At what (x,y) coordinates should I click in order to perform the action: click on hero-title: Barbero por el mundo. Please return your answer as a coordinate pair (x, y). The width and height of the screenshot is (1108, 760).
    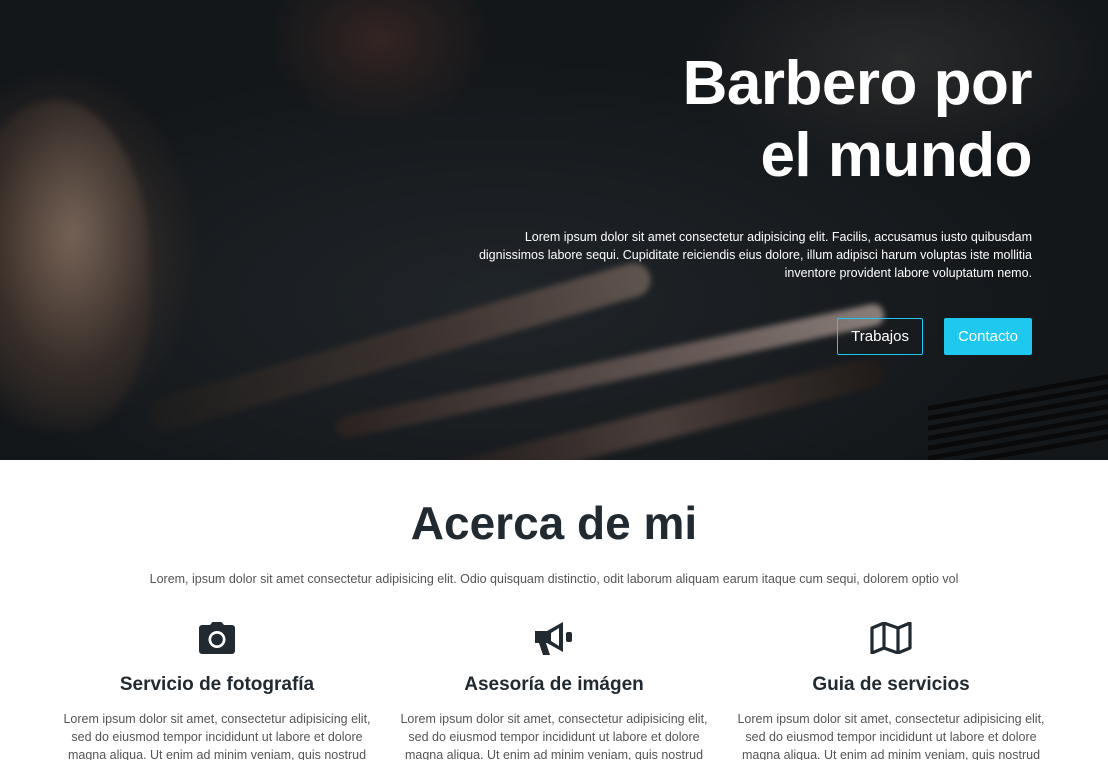
    Looking at the image, I should click on (857, 119).